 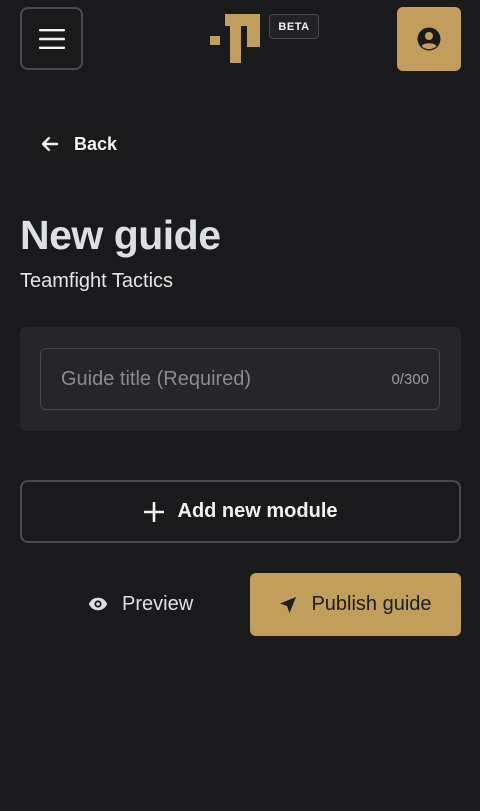 I want to click on publish-label: Publish guide, so click(x=371, y=604).